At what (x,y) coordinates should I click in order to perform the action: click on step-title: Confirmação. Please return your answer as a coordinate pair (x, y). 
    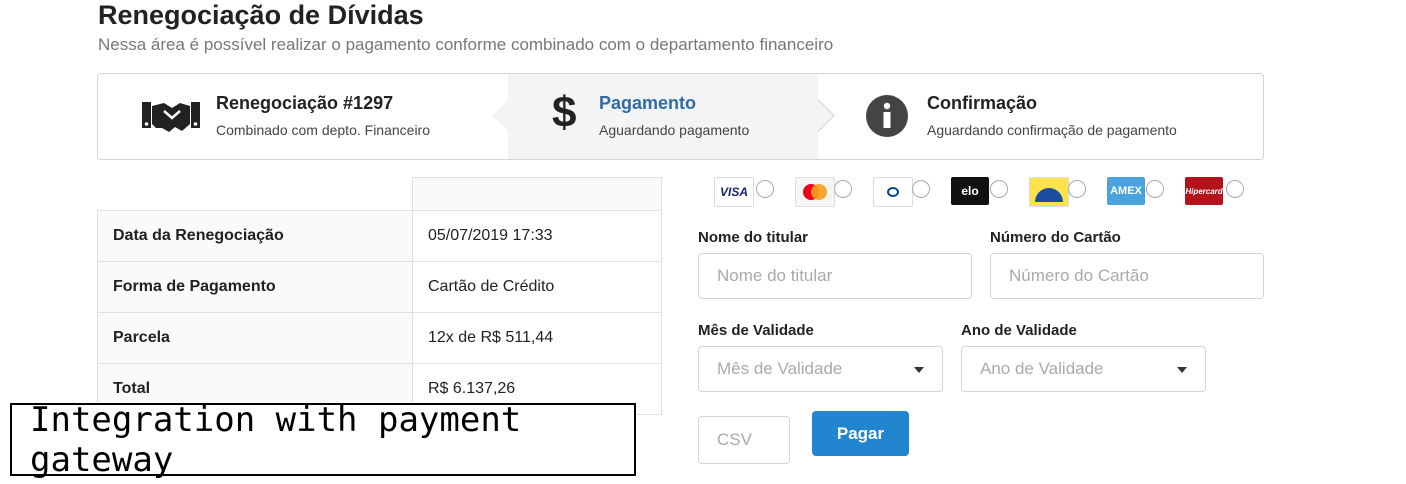
    Looking at the image, I should click on (982, 103).